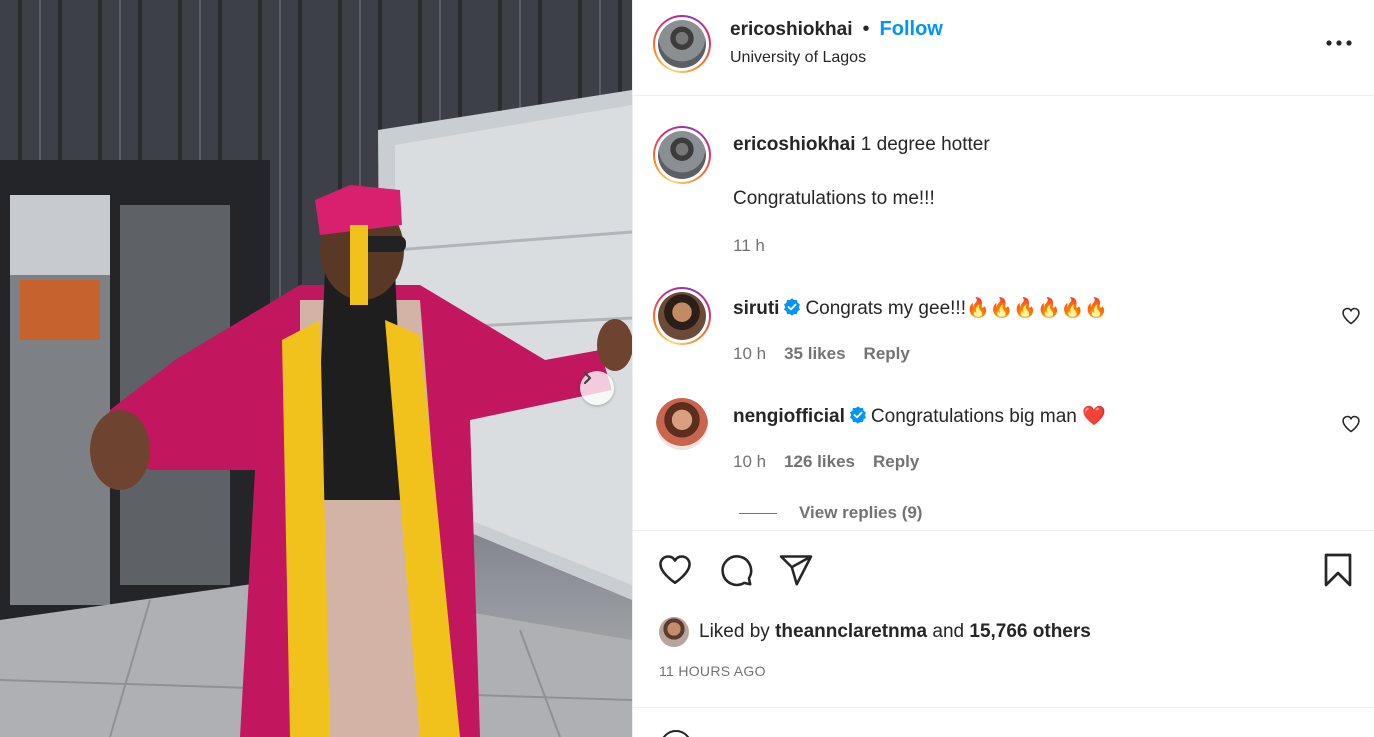 The width and height of the screenshot is (1374, 737). I want to click on comment-avatar-siruti, so click(682, 316).